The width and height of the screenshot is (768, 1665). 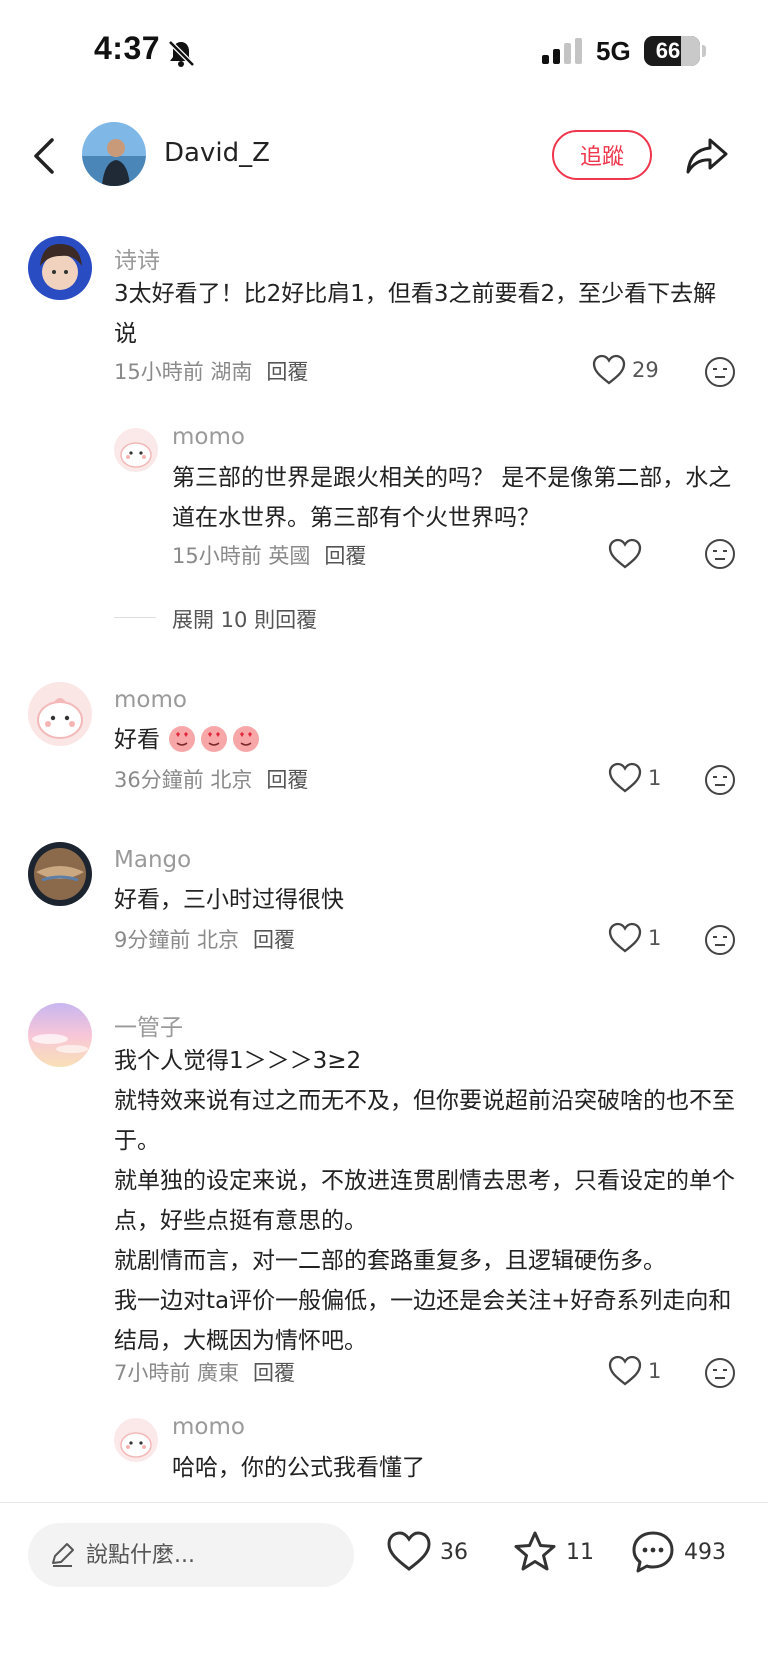 What do you see at coordinates (668, 50) in the screenshot?
I see `battery-level: 66` at bounding box center [668, 50].